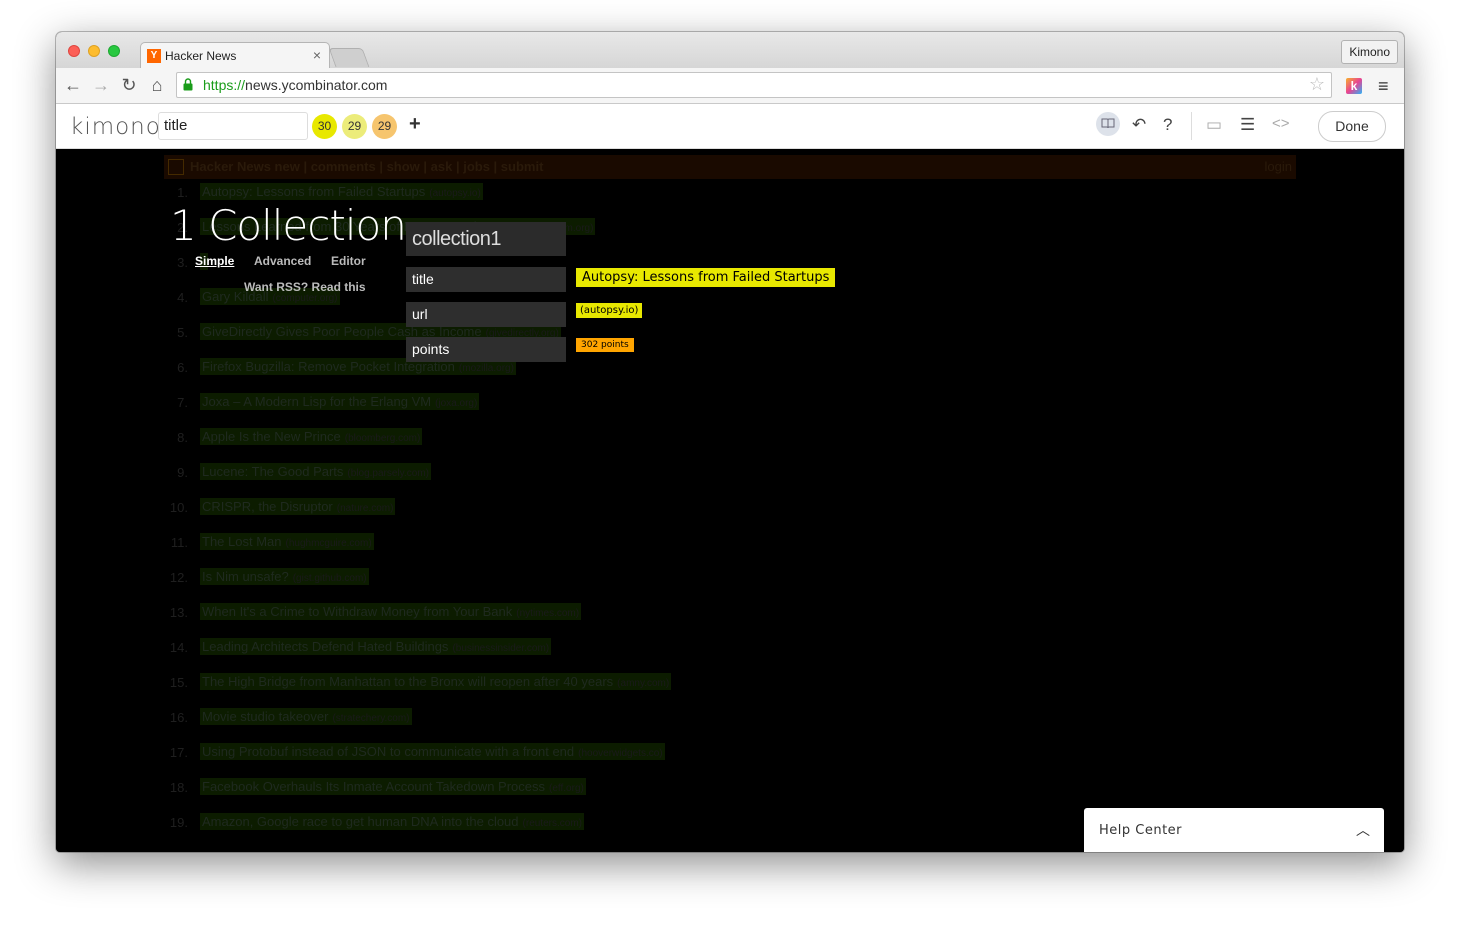 This screenshot has width=1460, height=932. What do you see at coordinates (271, 436) in the screenshot?
I see `story-title: Apple Is the New Prince` at bounding box center [271, 436].